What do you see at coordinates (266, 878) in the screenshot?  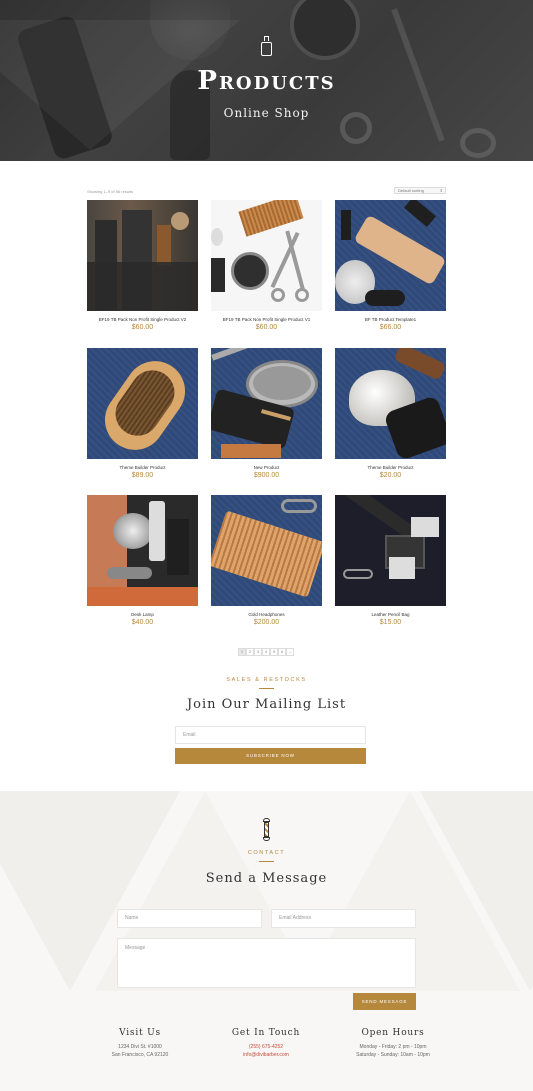 I see `contact-title: Send a Message` at bounding box center [266, 878].